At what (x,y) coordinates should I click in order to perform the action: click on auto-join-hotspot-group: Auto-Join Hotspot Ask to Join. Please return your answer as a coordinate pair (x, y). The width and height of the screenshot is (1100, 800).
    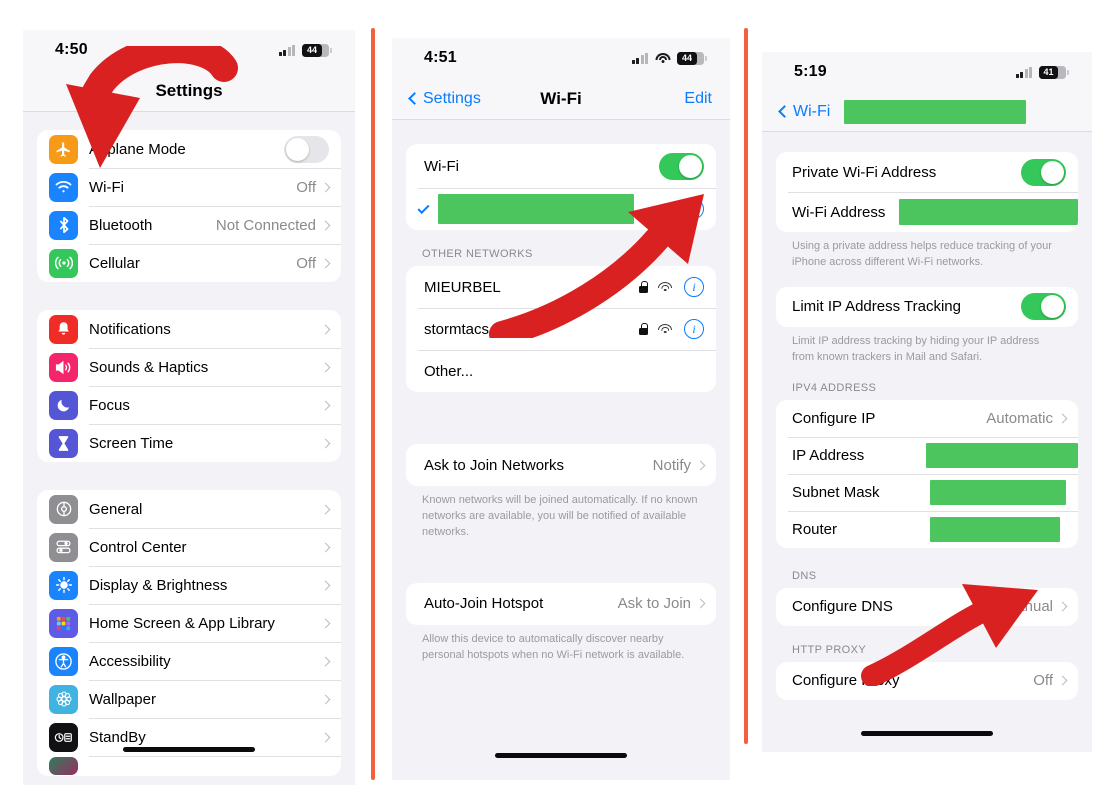
    Looking at the image, I should click on (561, 603).